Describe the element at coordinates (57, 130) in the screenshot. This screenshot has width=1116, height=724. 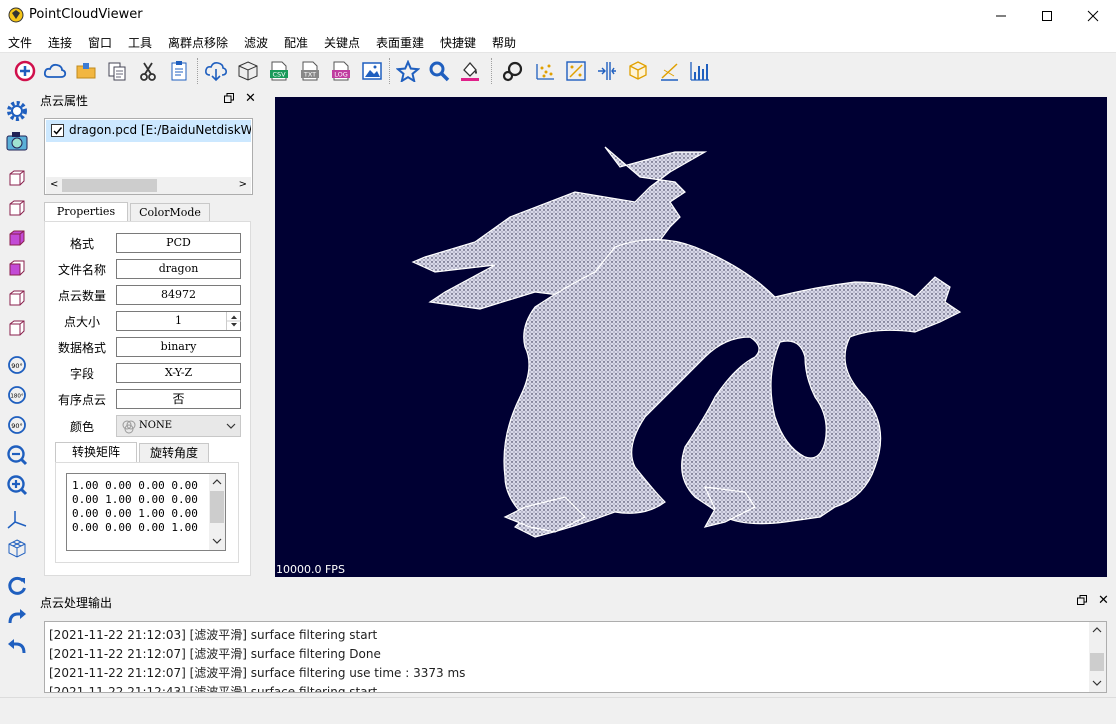
I see `visibility-checkbox` at that location.